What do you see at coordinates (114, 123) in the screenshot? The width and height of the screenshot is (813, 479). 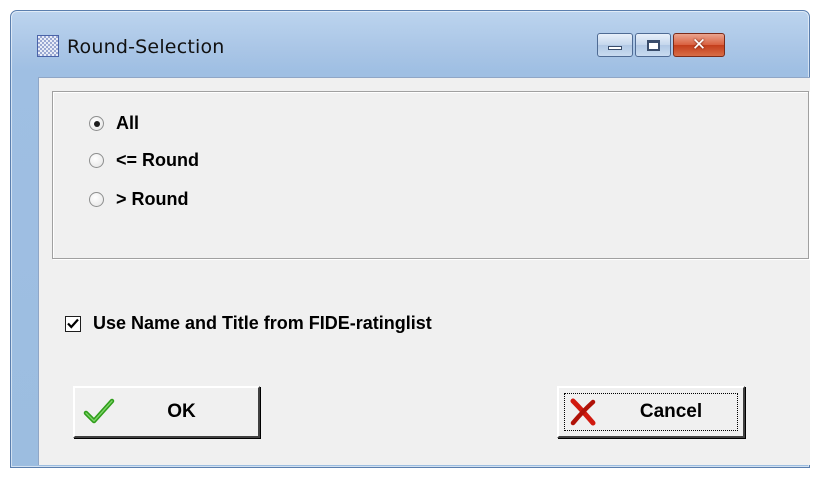 I see `radio-option-all: All` at bounding box center [114, 123].